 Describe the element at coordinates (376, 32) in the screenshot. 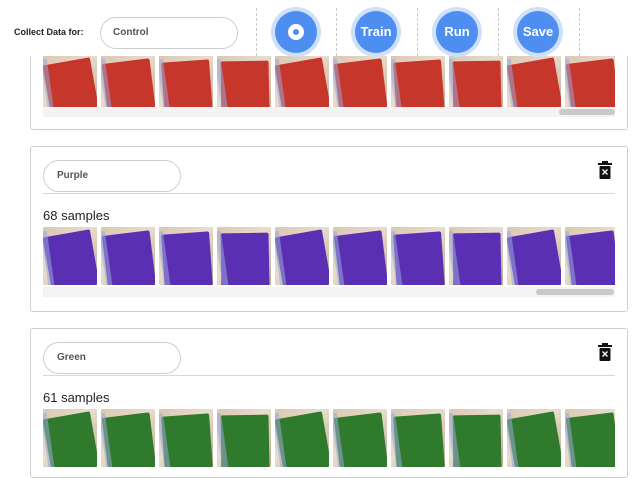

I see `train-button: Train` at that location.